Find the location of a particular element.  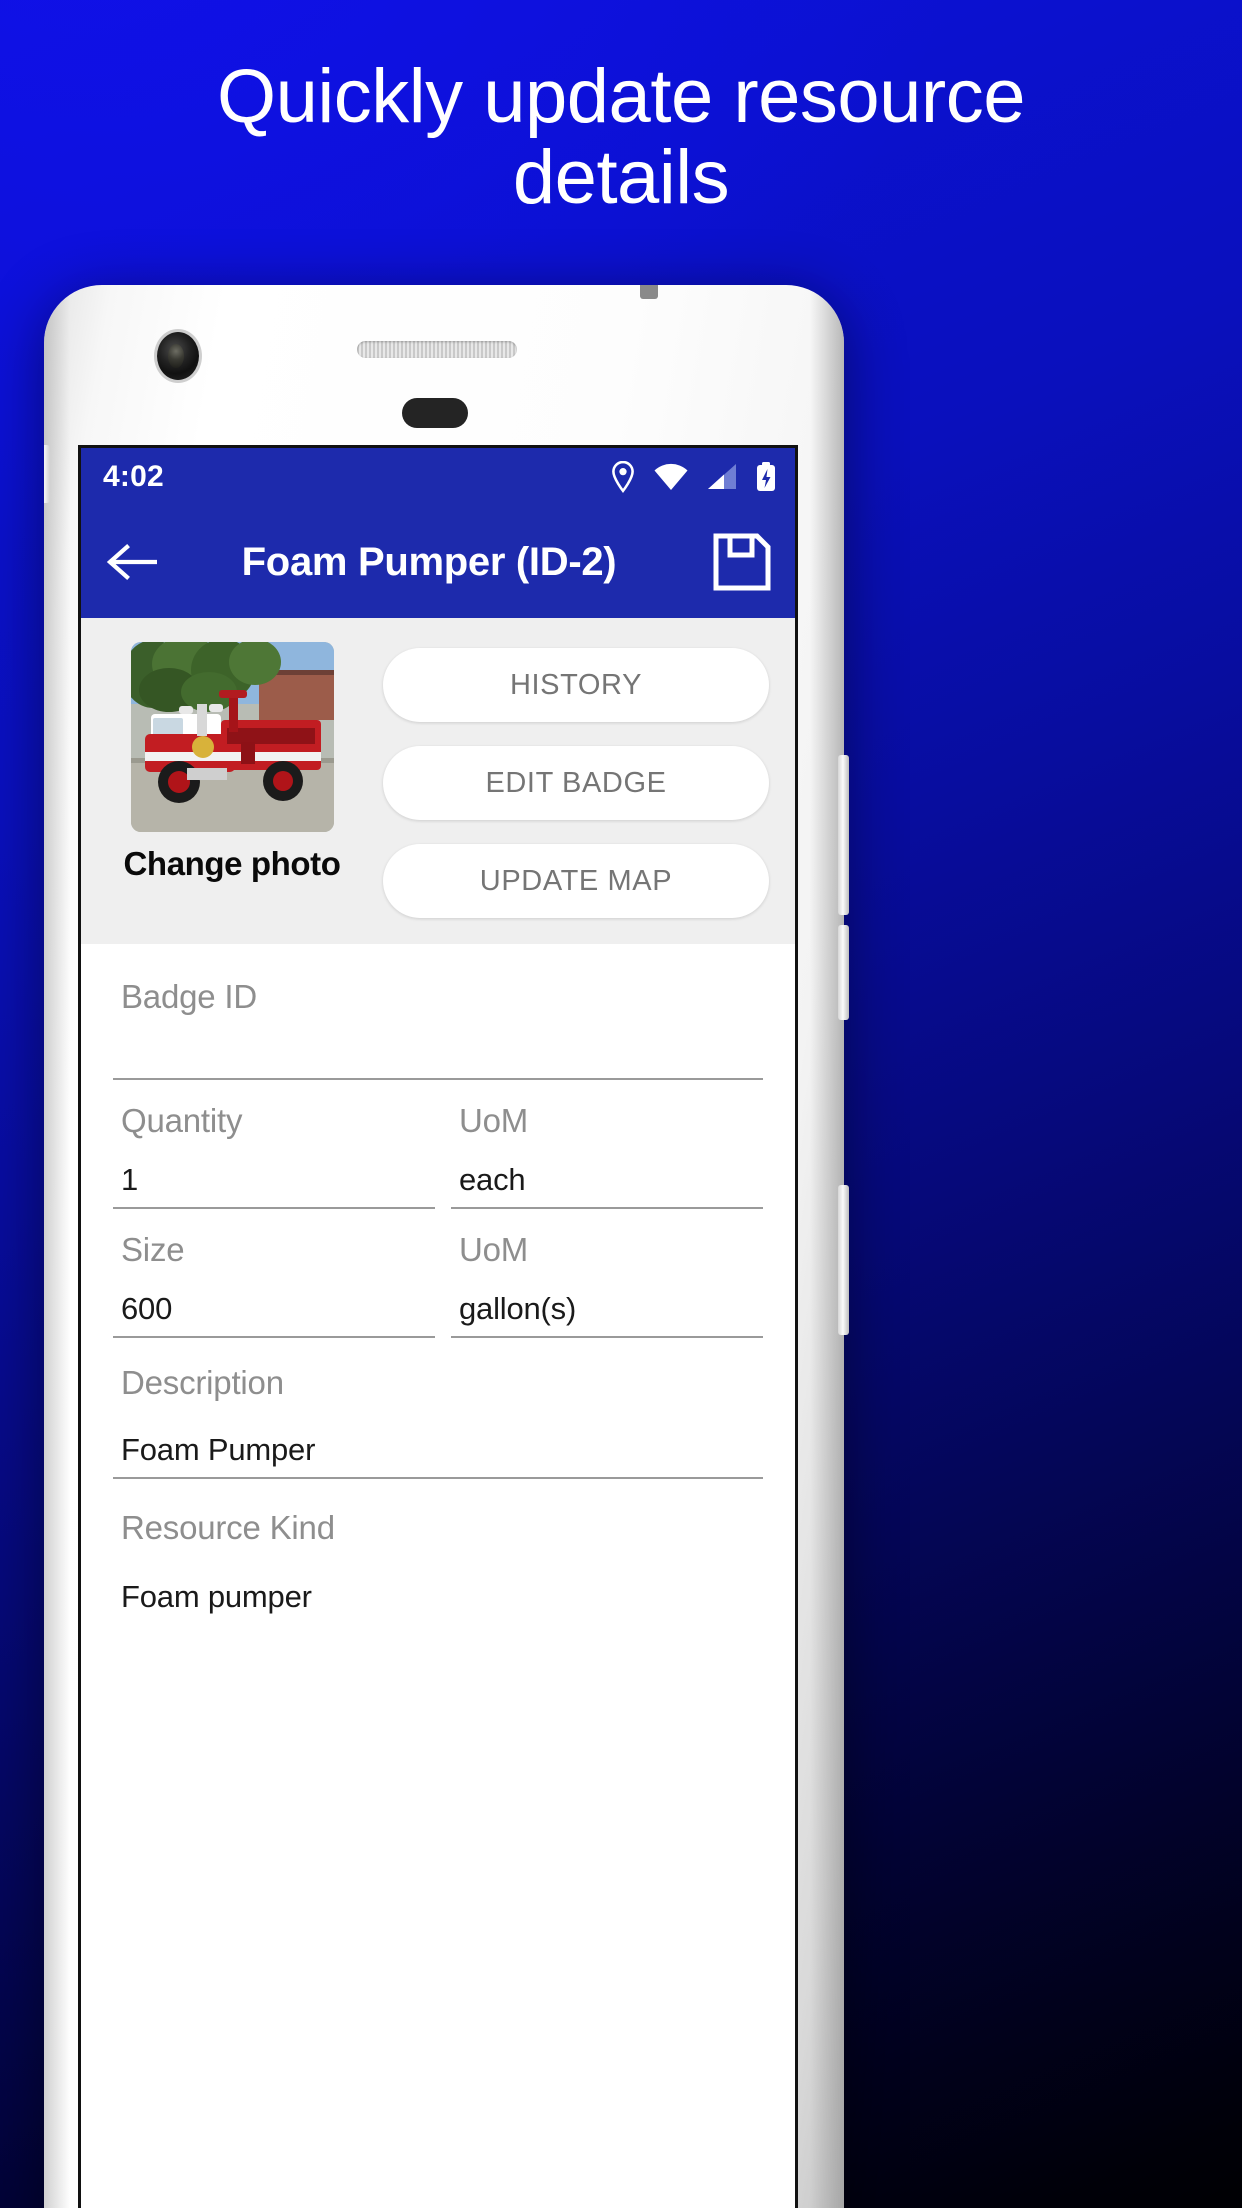

description-field: Description Foam Pumper is located at coordinates (438, 1408).